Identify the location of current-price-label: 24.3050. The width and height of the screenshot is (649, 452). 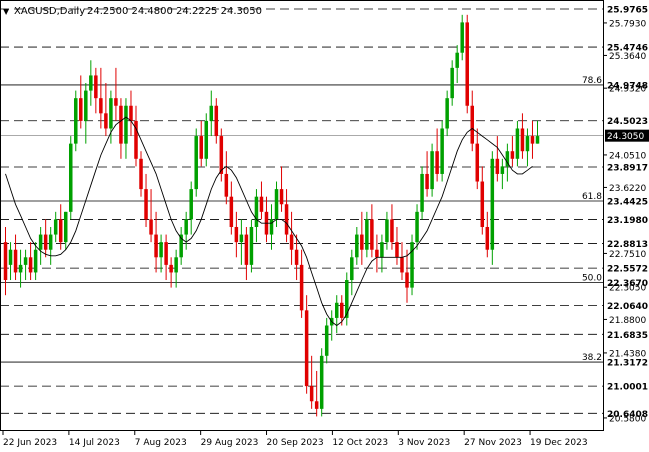
(625, 137).